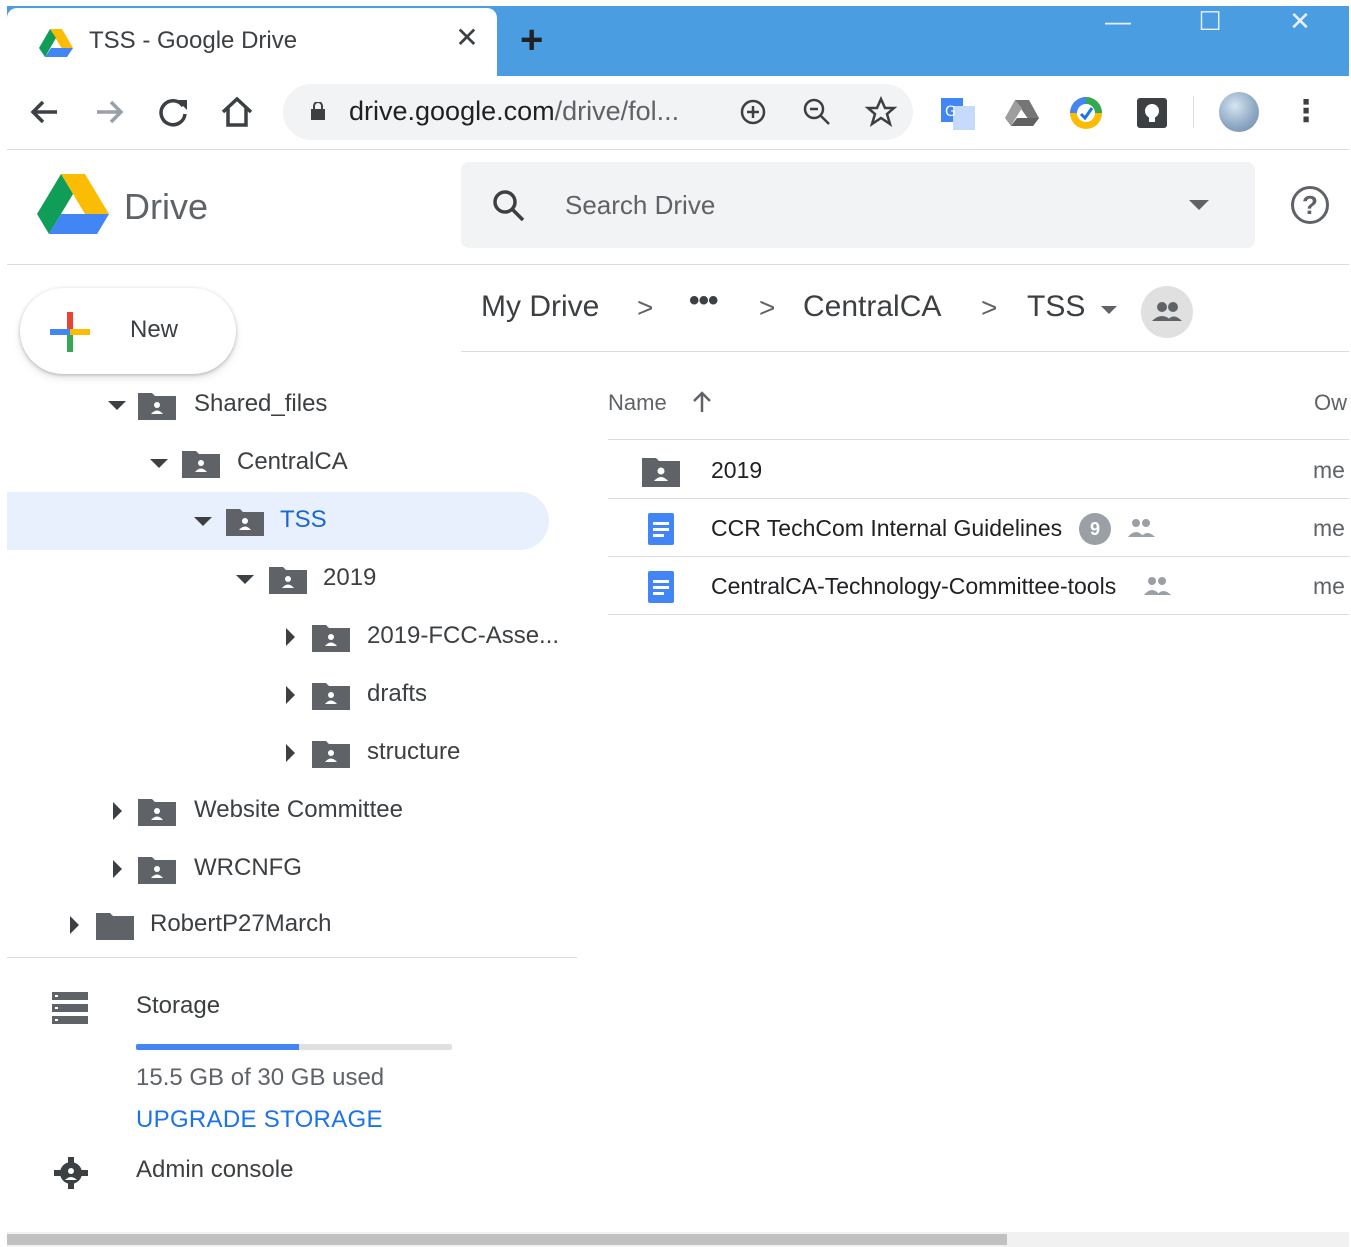 Image resolution: width=1351 pixels, height=1247 pixels. I want to click on breadcrumb-more: •••, so click(703, 301).